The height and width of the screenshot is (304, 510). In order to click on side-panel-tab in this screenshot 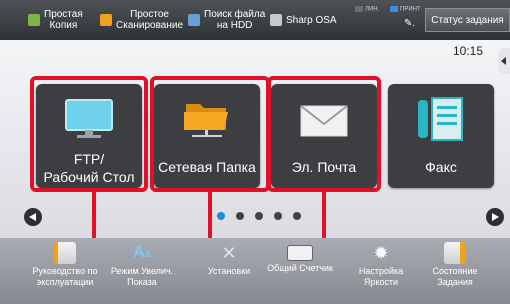, I will do `click(504, 61)`.